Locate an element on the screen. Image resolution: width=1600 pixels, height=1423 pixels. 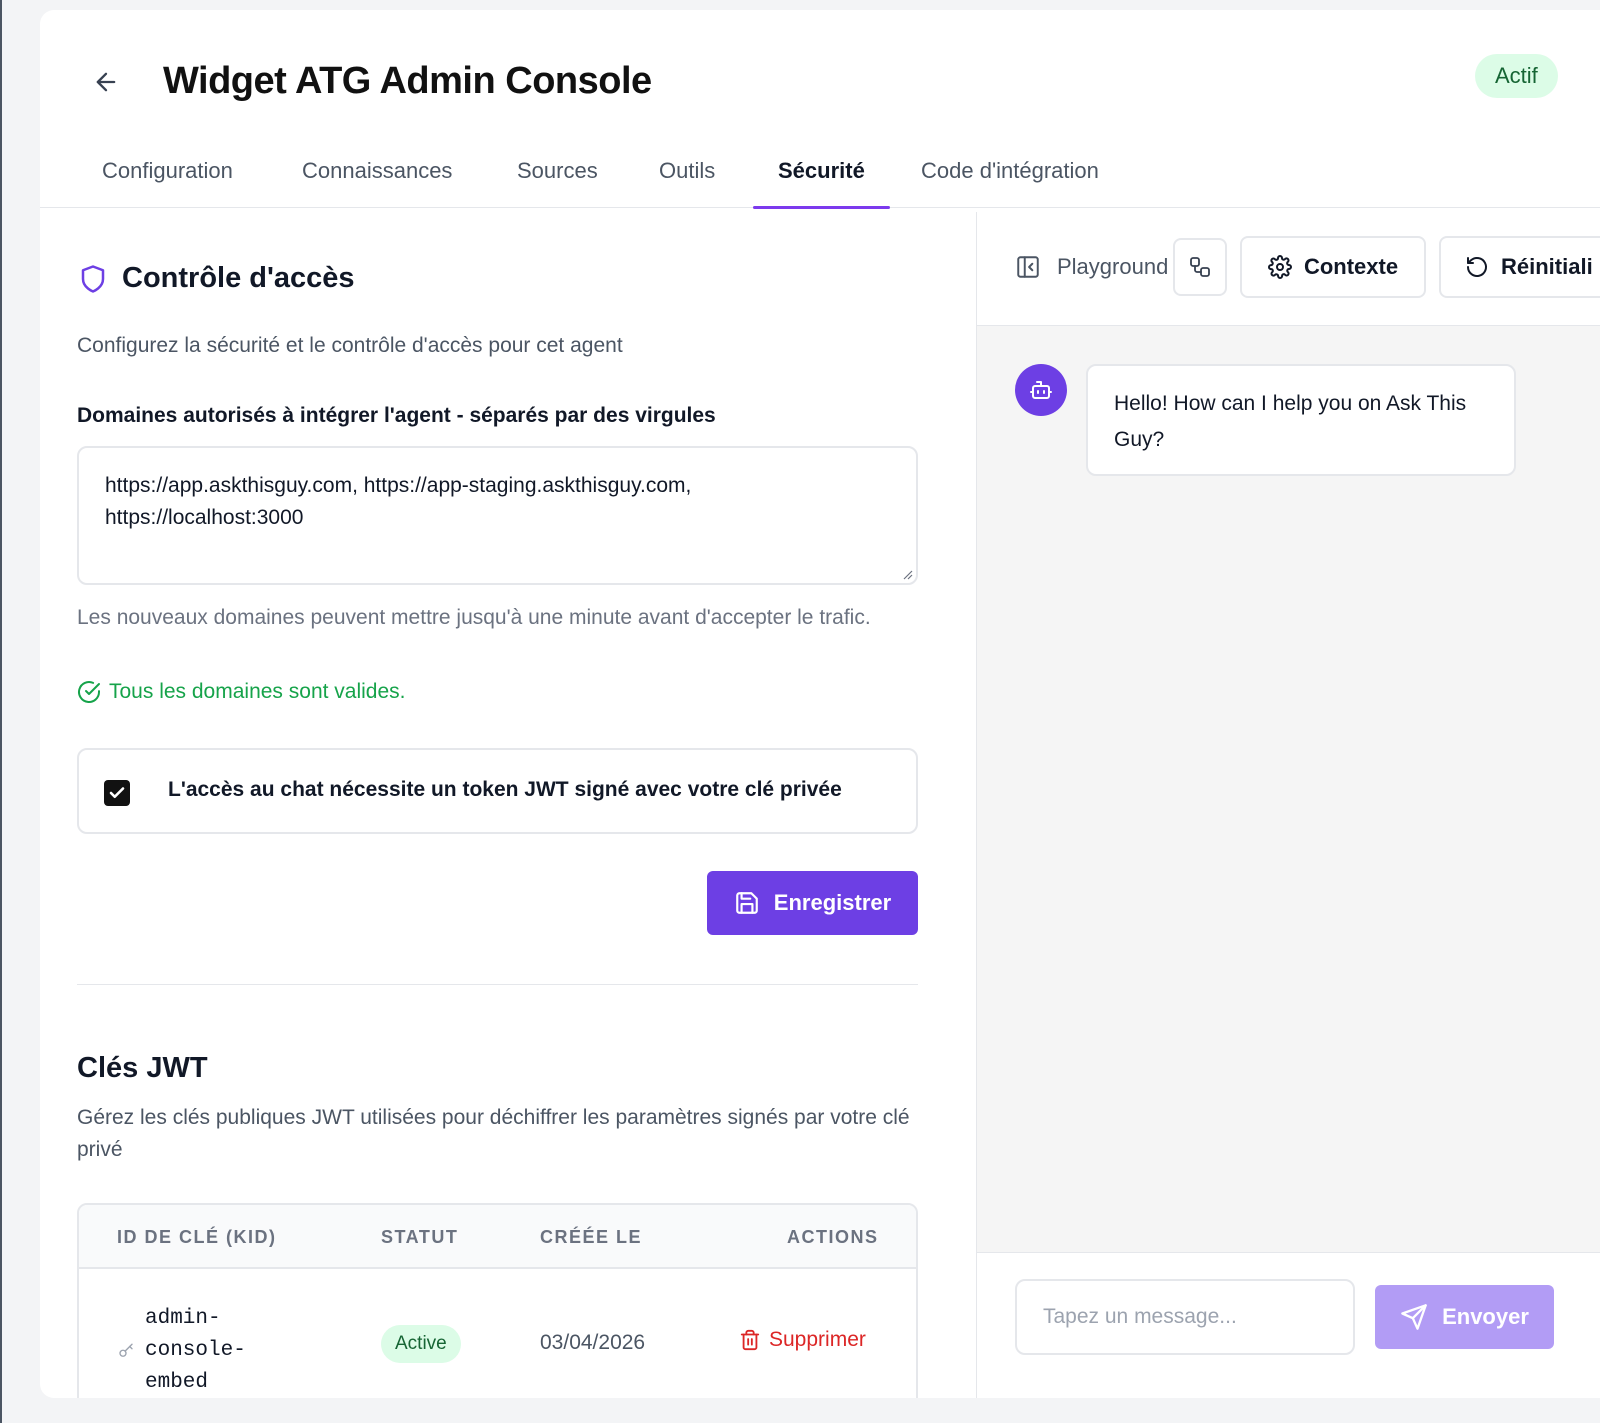
jwt-required-checkbox is located at coordinates (117, 793).